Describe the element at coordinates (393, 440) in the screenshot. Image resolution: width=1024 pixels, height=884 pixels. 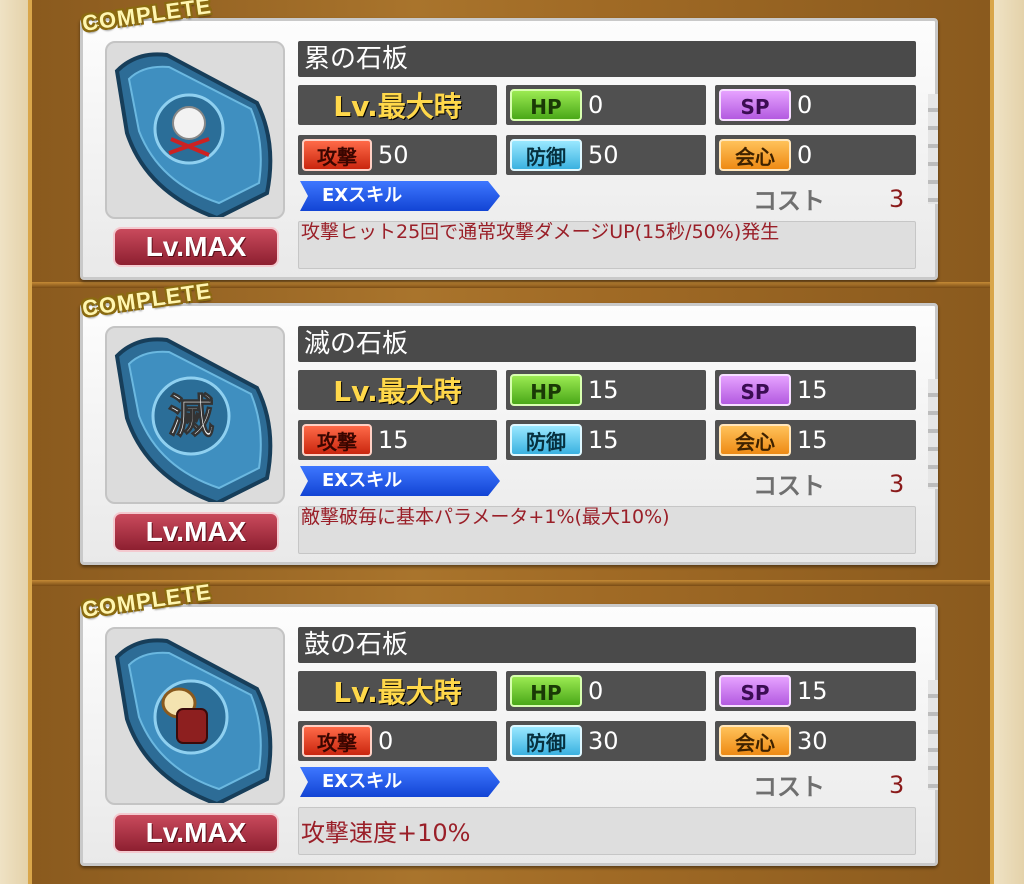
I see `attack-value: 15` at that location.